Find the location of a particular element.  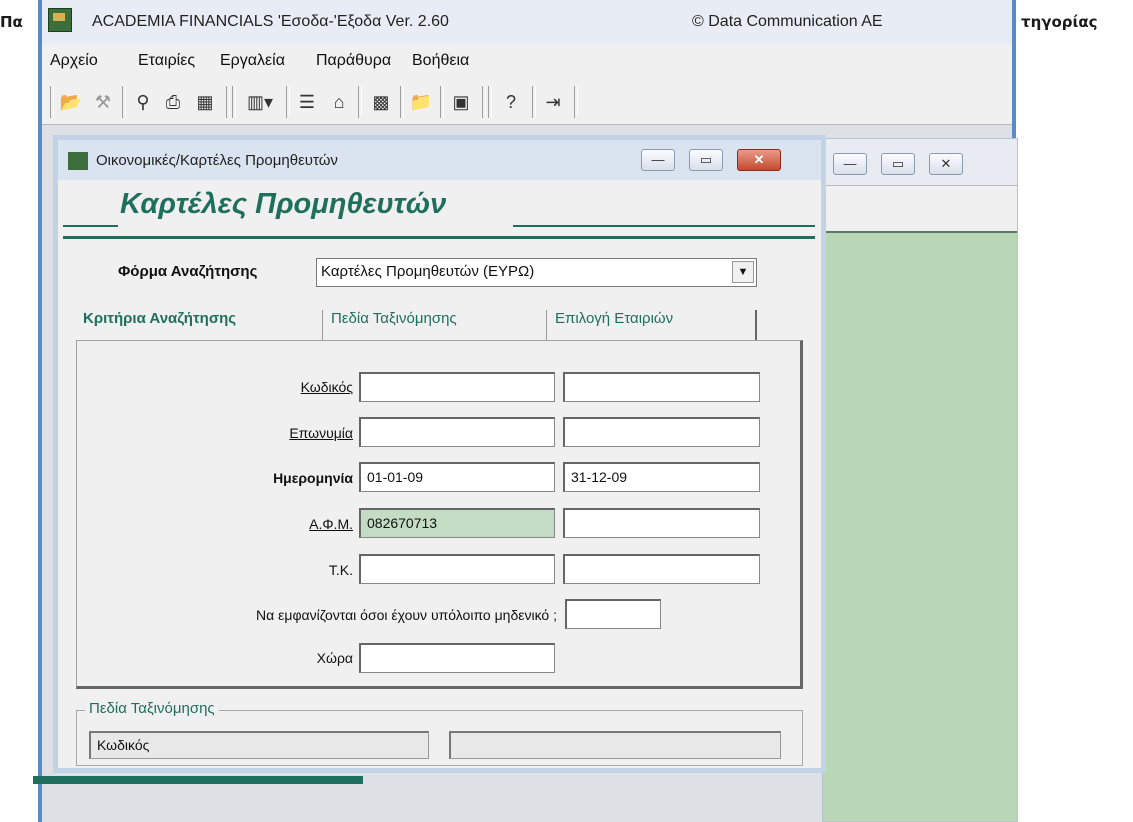

name-to-input is located at coordinates (661, 432).